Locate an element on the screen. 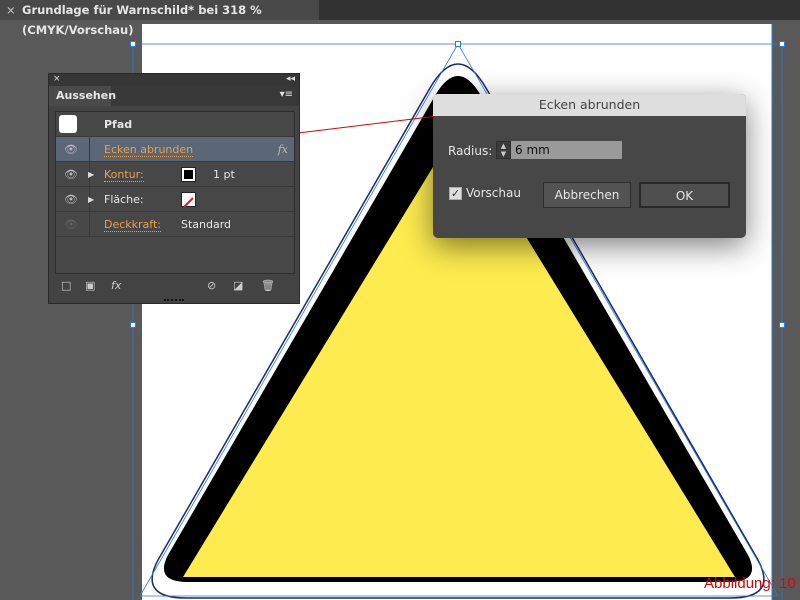 This screenshot has height=600, width=800. preview-checkbox: ✓ is located at coordinates (455, 193).